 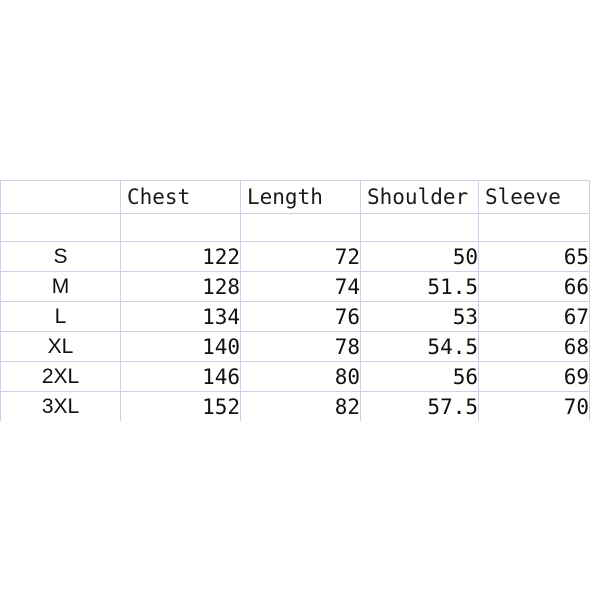 I want to click on spacer-cell-size, so click(x=60, y=227).